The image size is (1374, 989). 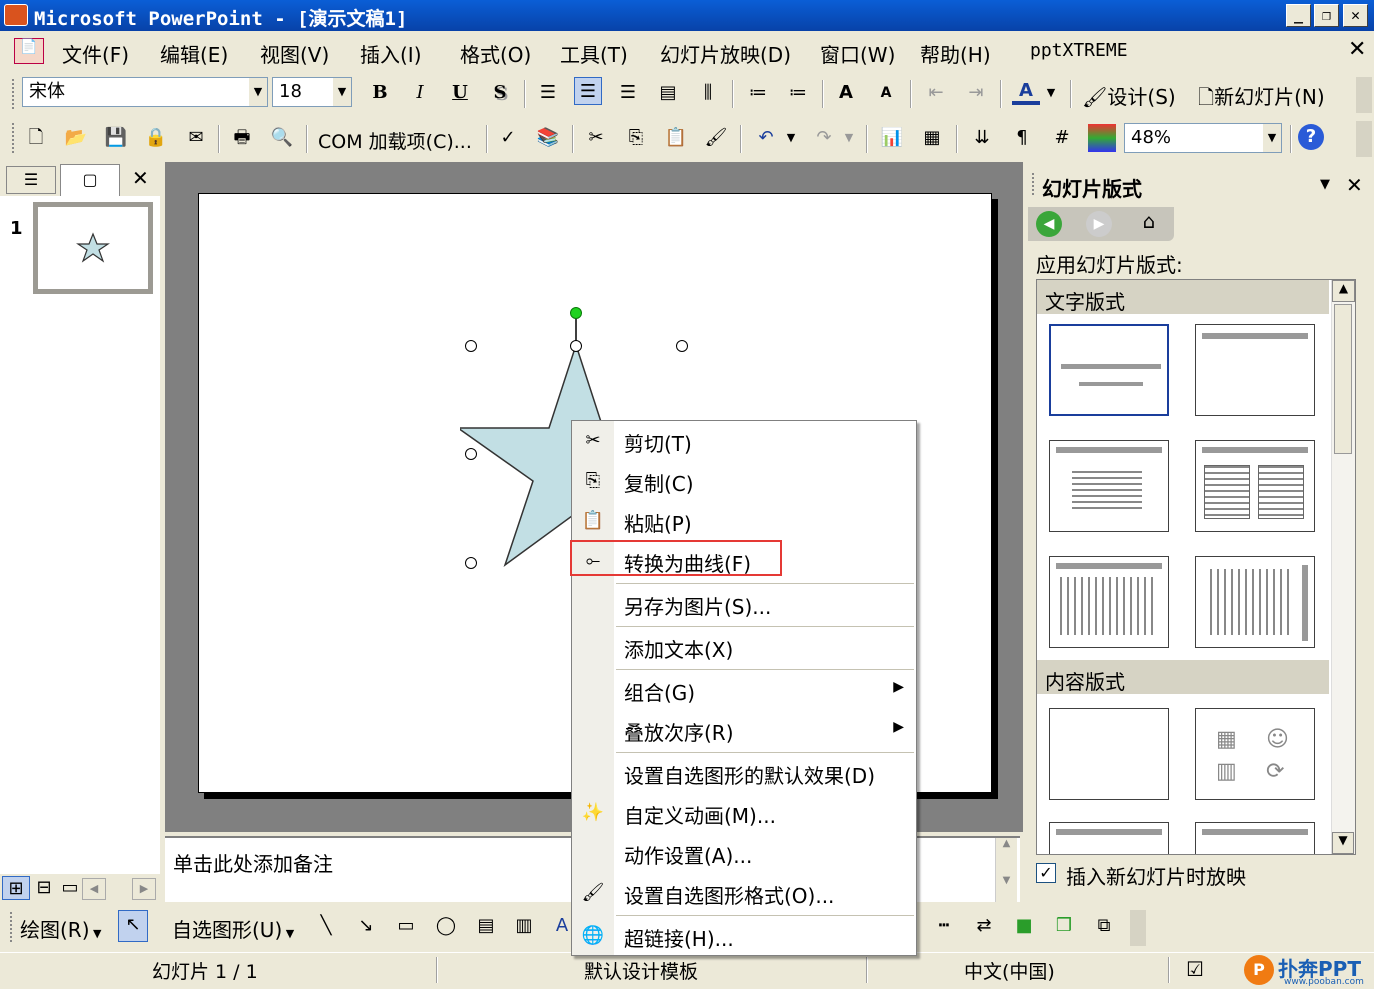 I want to click on zoom-combo: 48% ▼, so click(x=1203, y=138).